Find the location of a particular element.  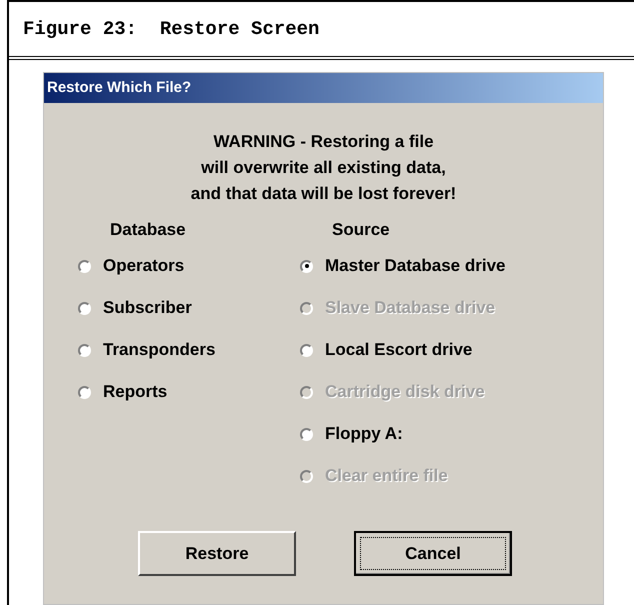

window-title: Restore Which File? is located at coordinates (119, 88).